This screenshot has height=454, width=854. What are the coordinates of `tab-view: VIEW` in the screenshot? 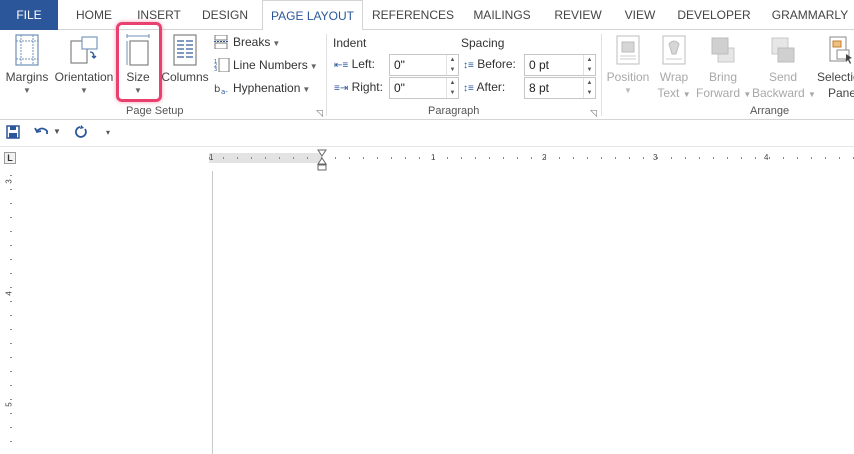 It's located at (640, 15).